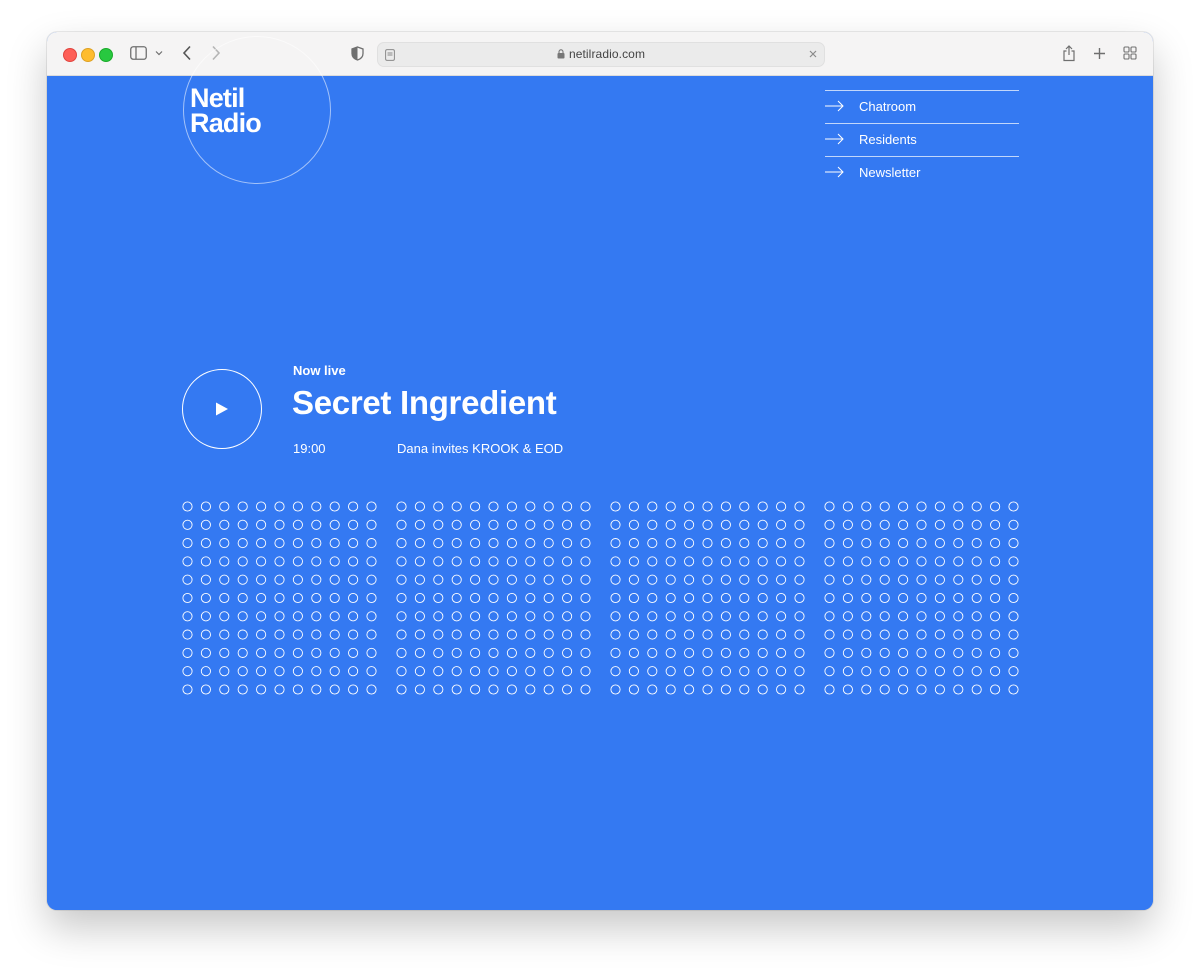 The width and height of the screenshot is (1200, 972). Describe the element at coordinates (1069, 53) in the screenshot. I see `share-icon` at that location.